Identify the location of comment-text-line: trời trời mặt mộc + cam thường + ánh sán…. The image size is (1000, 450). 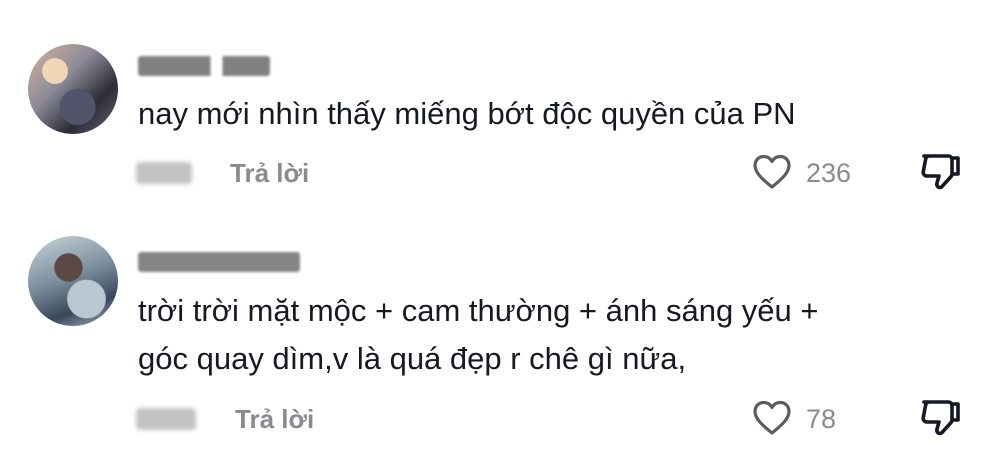
(478, 310).